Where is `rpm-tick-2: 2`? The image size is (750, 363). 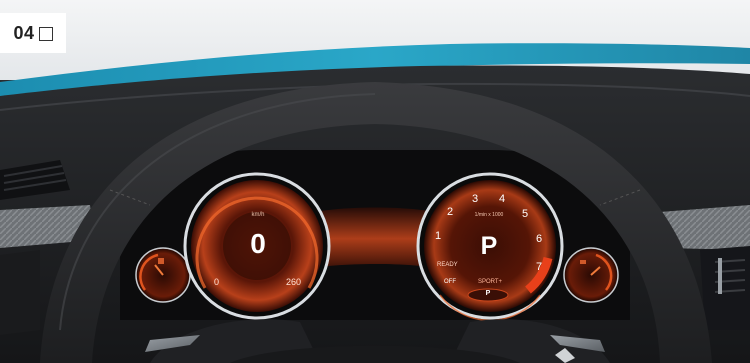 rpm-tick-2: 2 is located at coordinates (450, 212).